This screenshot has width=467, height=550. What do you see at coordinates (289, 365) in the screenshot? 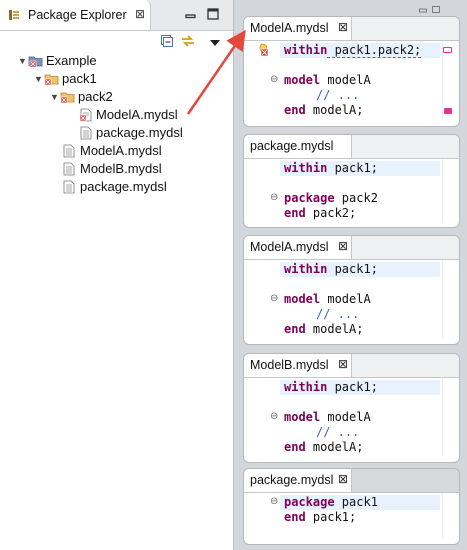
I see `editor-tab-title: ModelB.mydsl` at bounding box center [289, 365].